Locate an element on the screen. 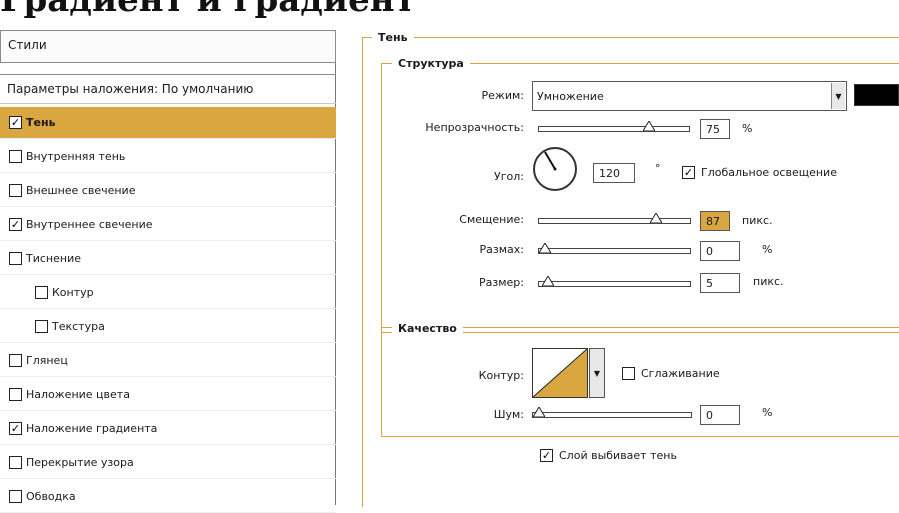  blending-options-label: Параметры наложения: По умолчанию is located at coordinates (130, 89).